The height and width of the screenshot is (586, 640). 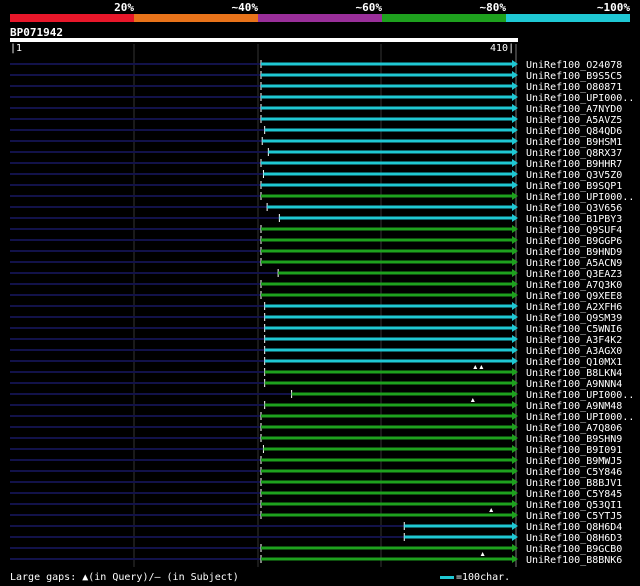 What do you see at coordinates (574, 87) in the screenshot?
I see `hit-label: UniRef100_O80871` at bounding box center [574, 87].